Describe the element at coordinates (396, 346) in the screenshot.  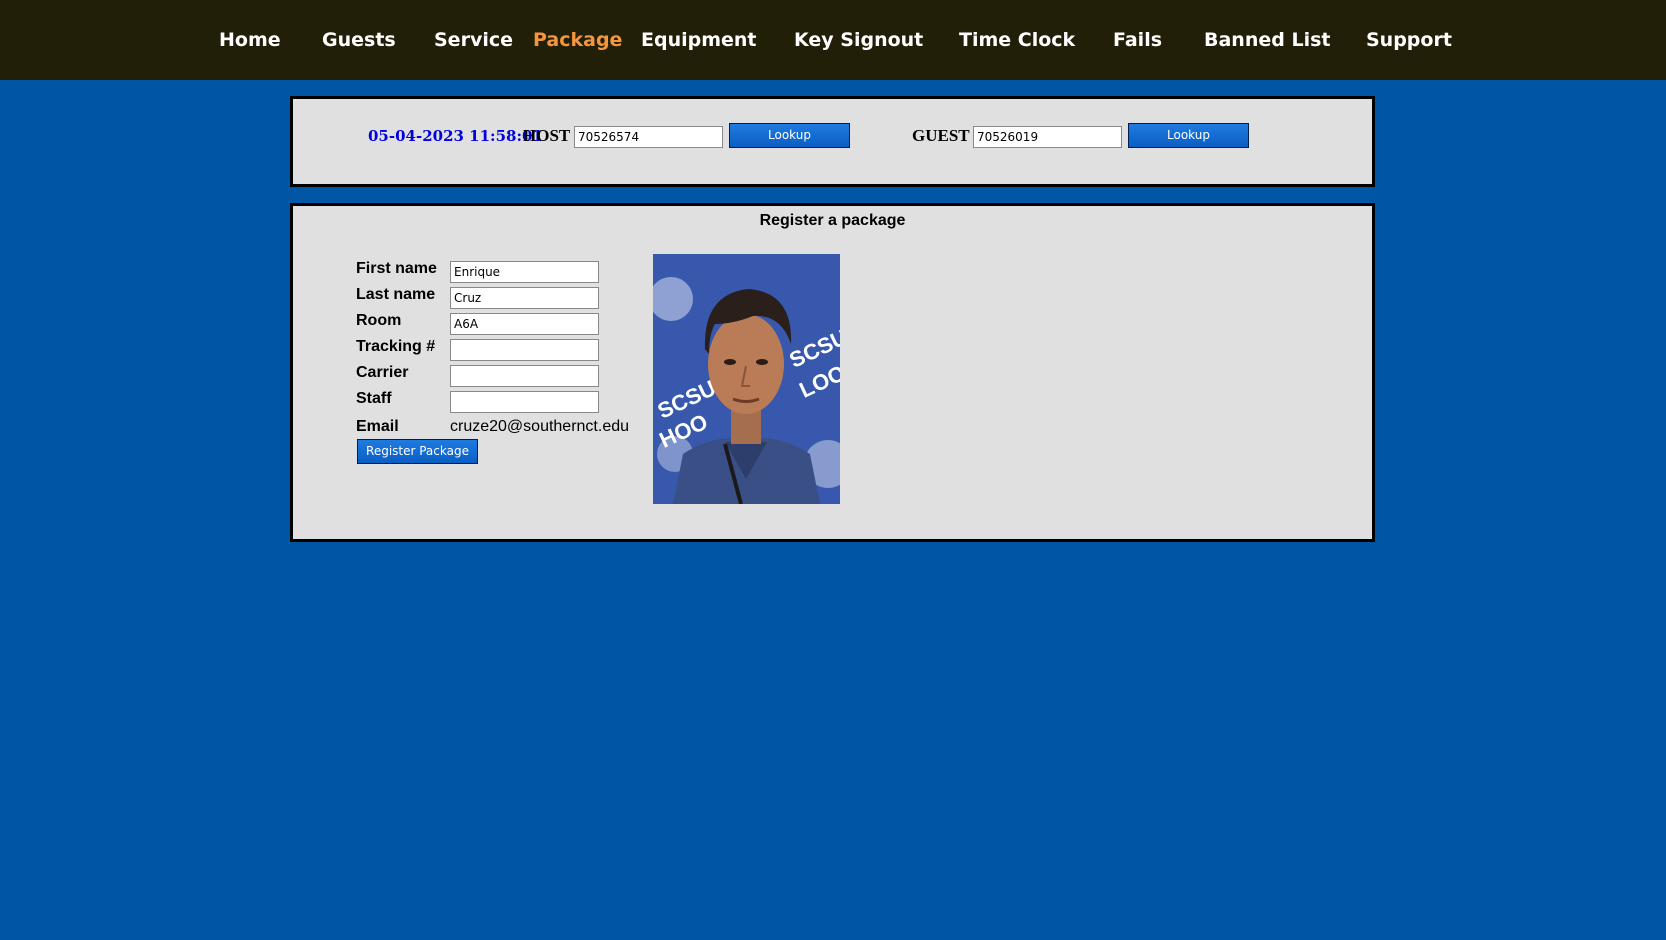
I see `tracking-label: Tracking #` at that location.